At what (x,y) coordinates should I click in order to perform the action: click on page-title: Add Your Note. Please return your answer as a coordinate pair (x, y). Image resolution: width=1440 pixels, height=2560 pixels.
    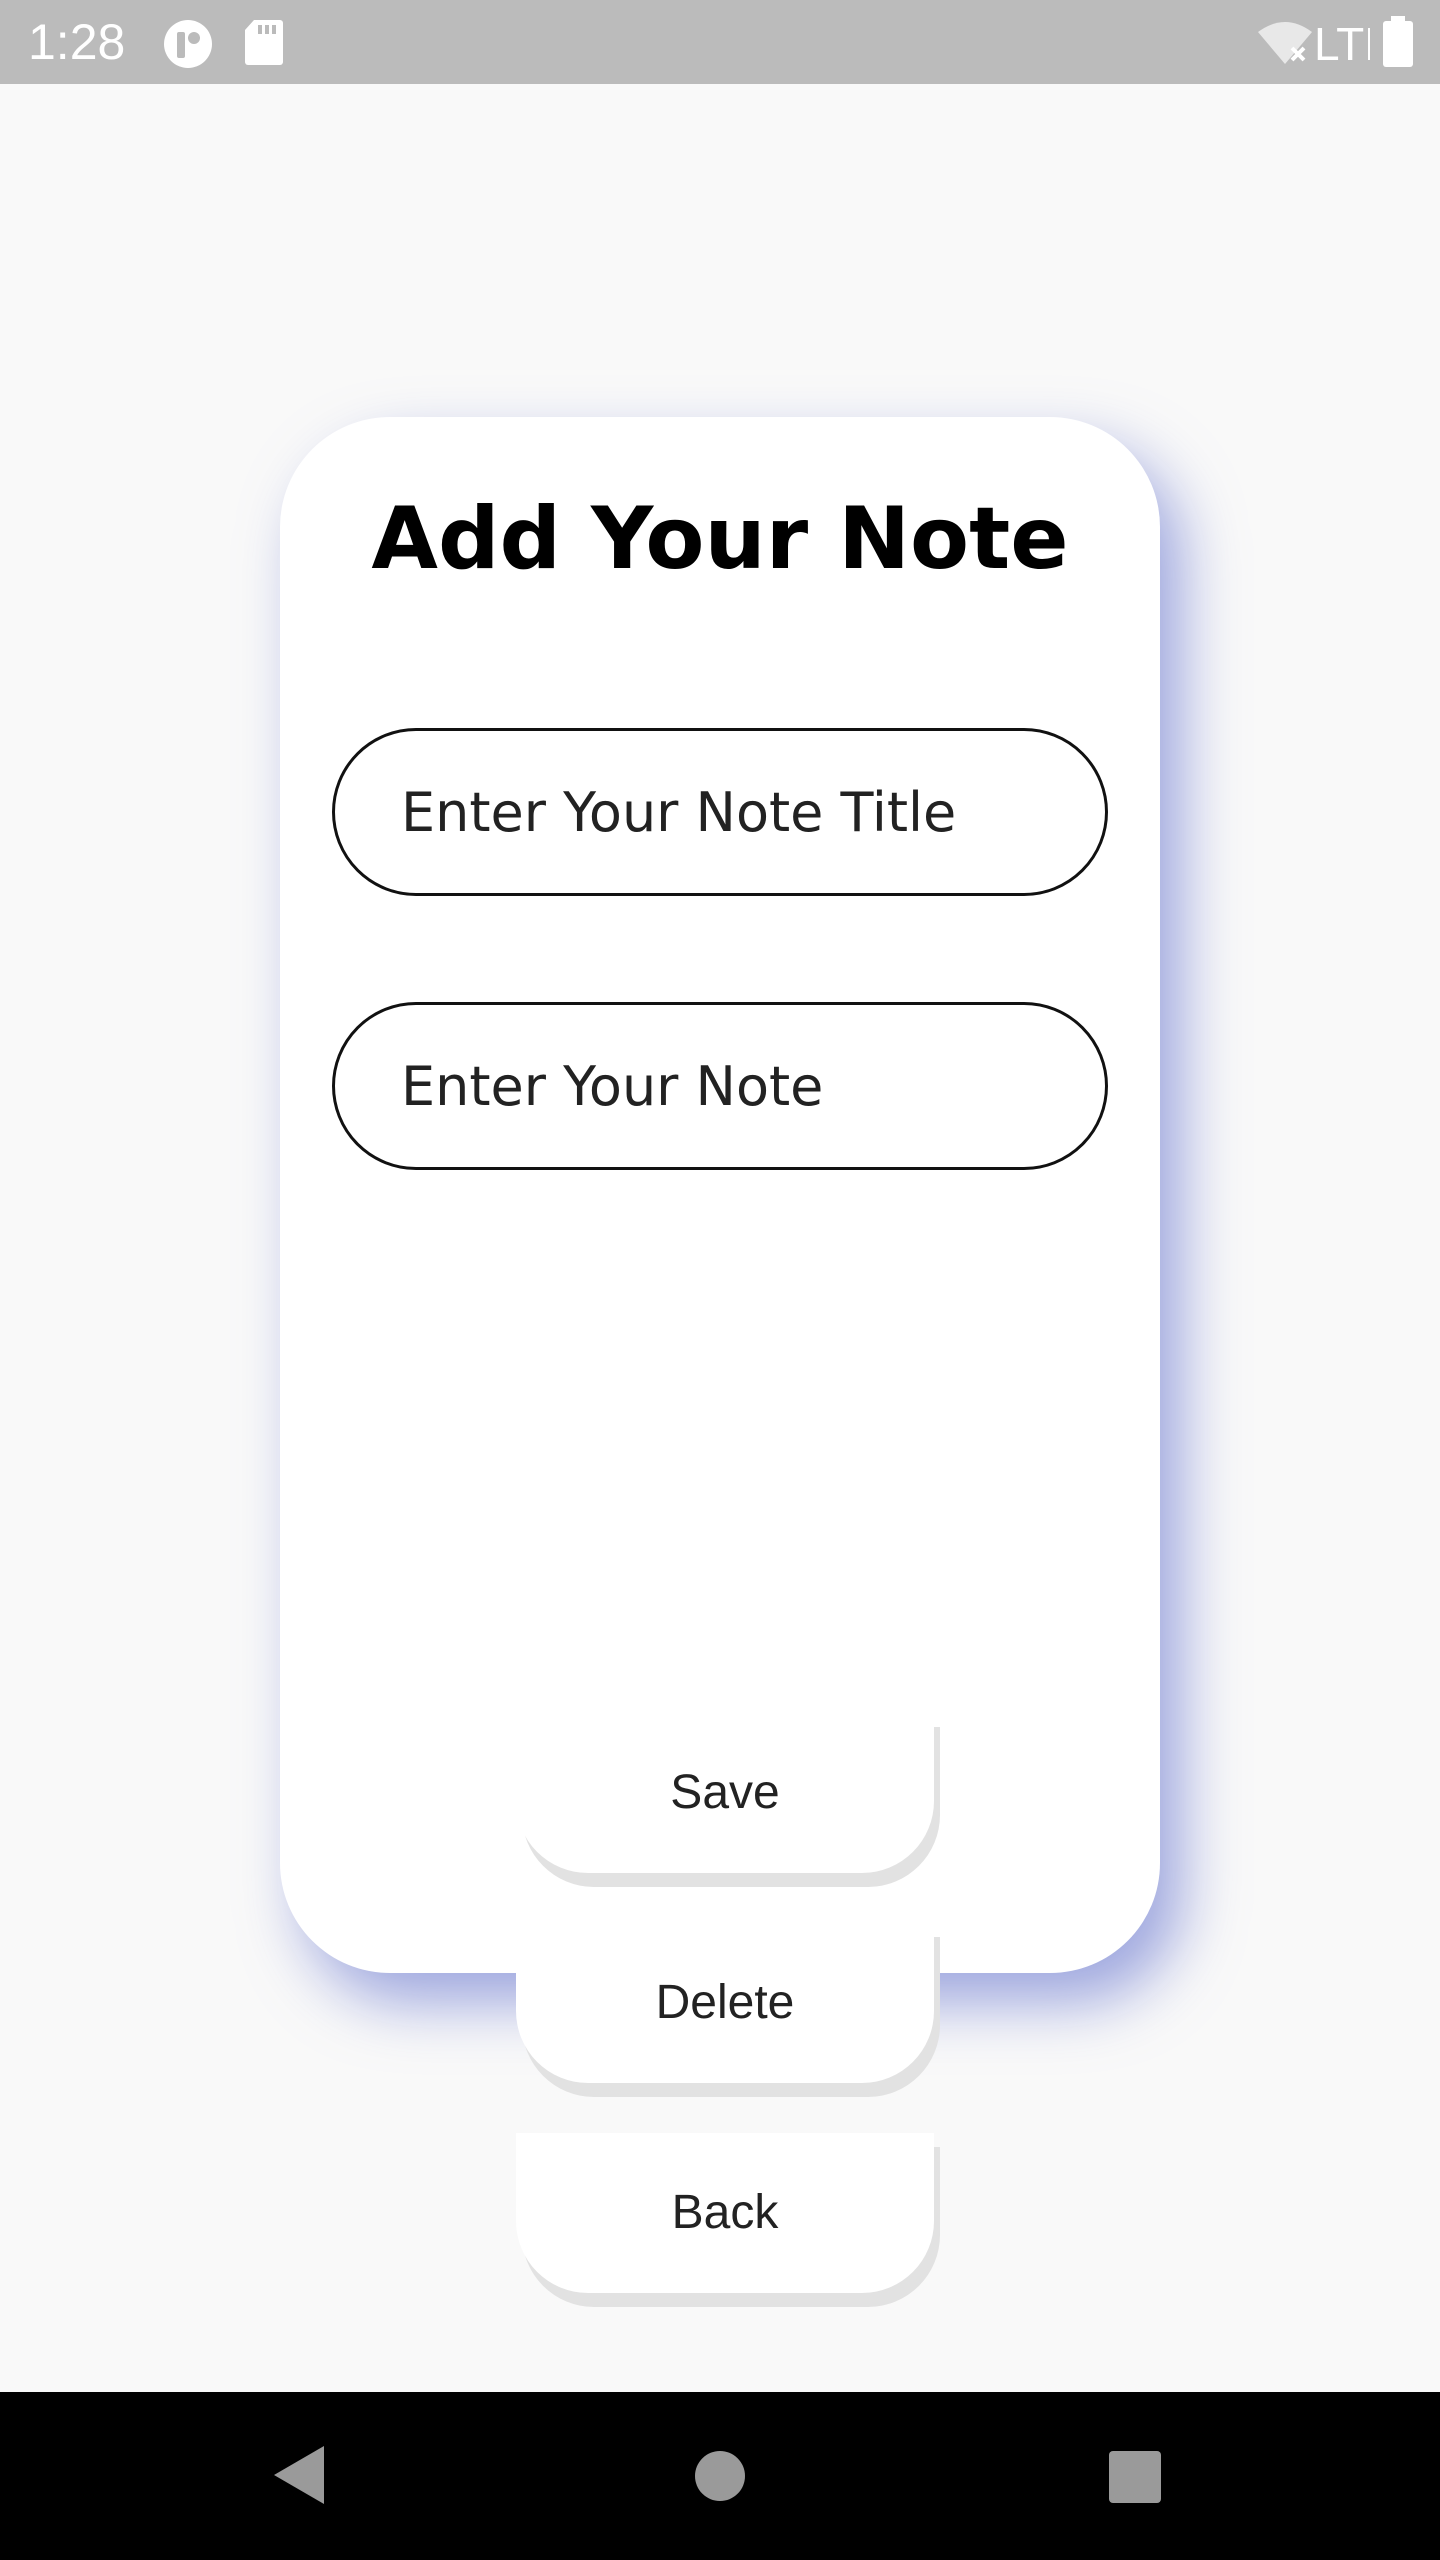
    Looking at the image, I should click on (720, 539).